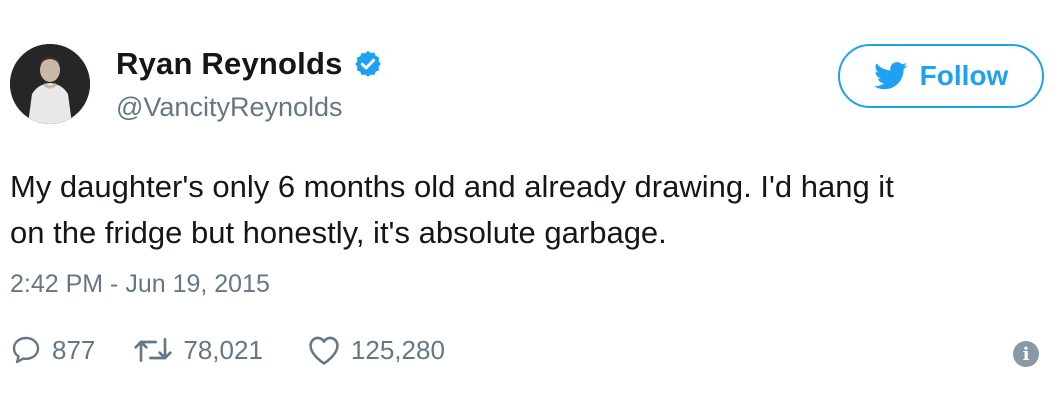 The width and height of the screenshot is (1058, 401). I want to click on like-count: 125,280, so click(397, 349).